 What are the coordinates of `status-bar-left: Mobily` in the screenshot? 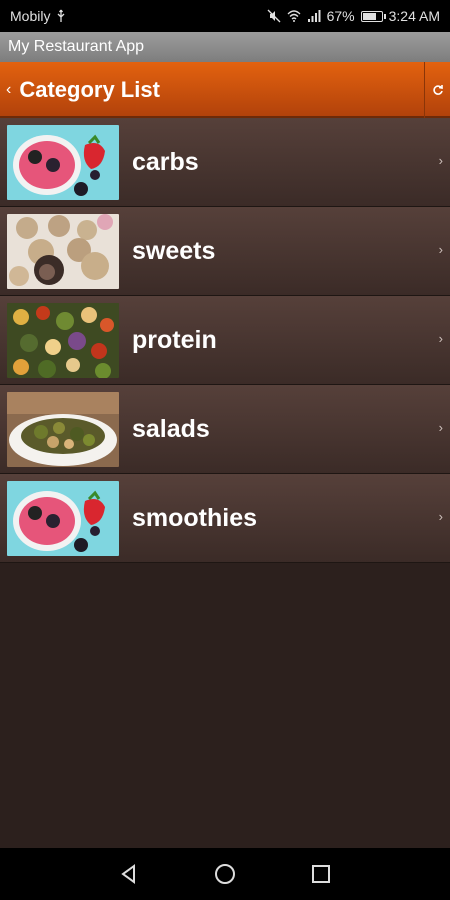 It's located at (39, 16).